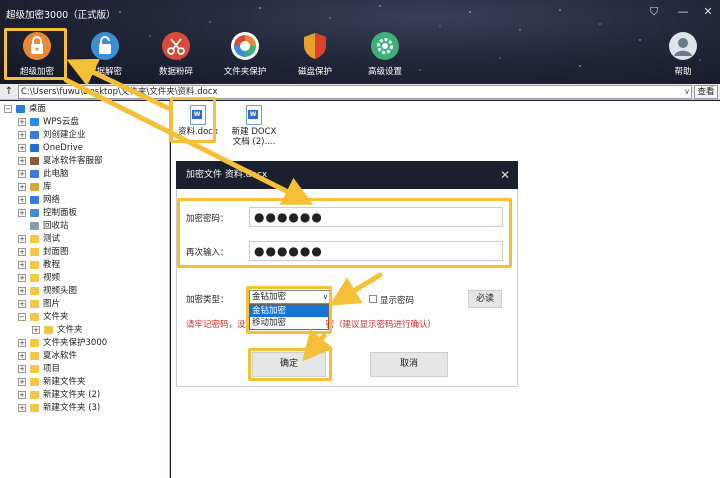  Describe the element at coordinates (84, 109) in the screenshot. I see `tree-root-desktop: − 桌面` at that location.